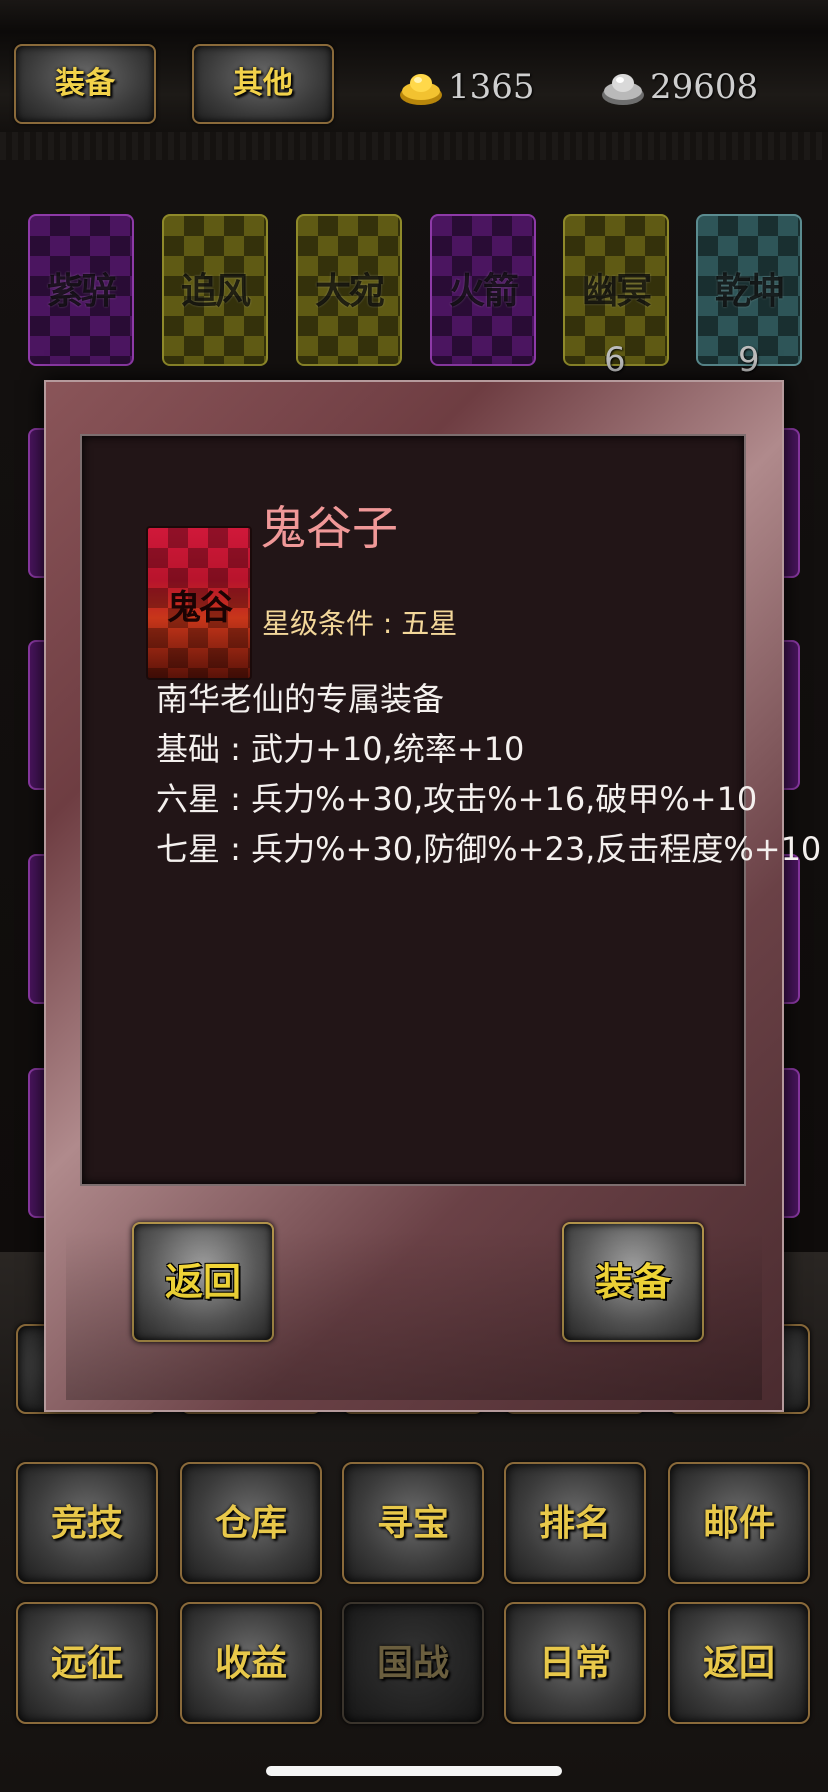 Image resolution: width=828 pixels, height=1792 pixels. Describe the element at coordinates (87, 1523) in the screenshot. I see `arena-button: 竞技` at that location.